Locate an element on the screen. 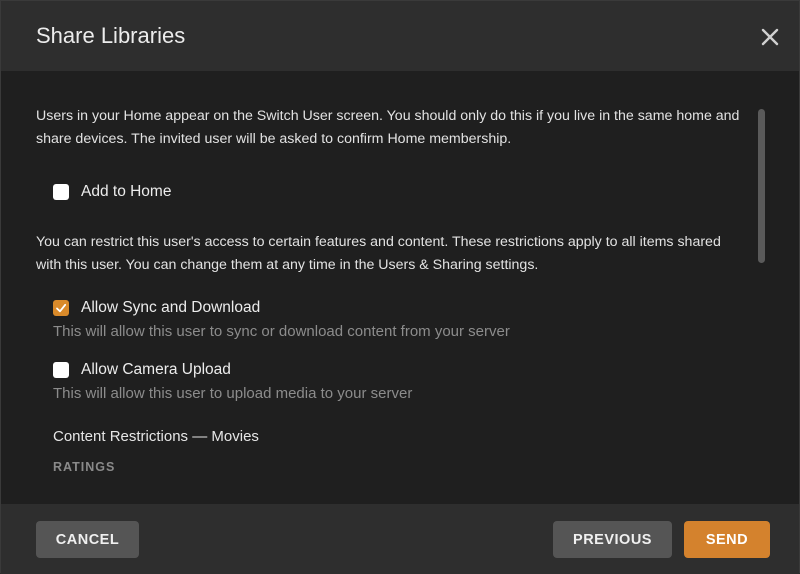  dialog-header: Share Libraries is located at coordinates (400, 36).